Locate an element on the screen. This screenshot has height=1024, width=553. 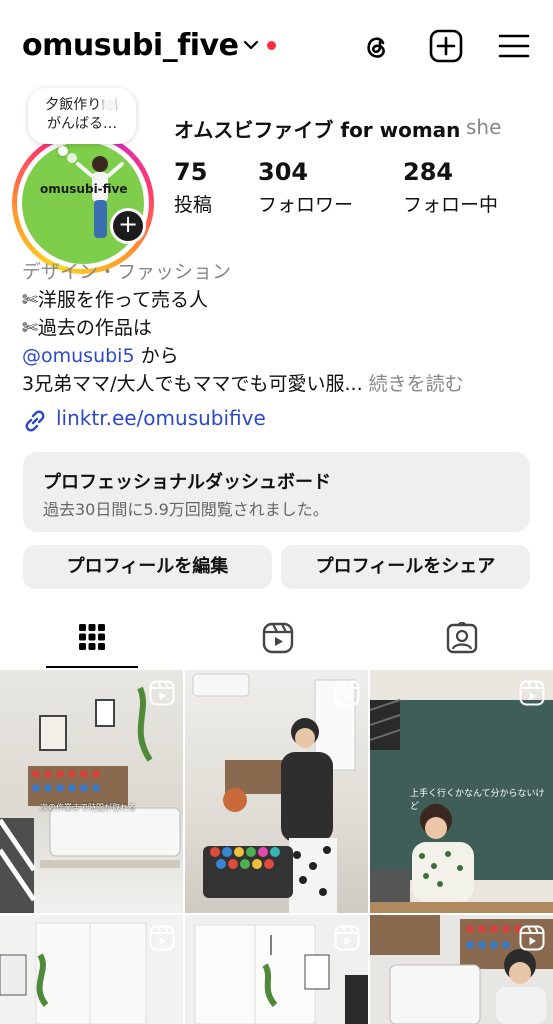
bio-mention: @omusubi5 is located at coordinates (78, 356).